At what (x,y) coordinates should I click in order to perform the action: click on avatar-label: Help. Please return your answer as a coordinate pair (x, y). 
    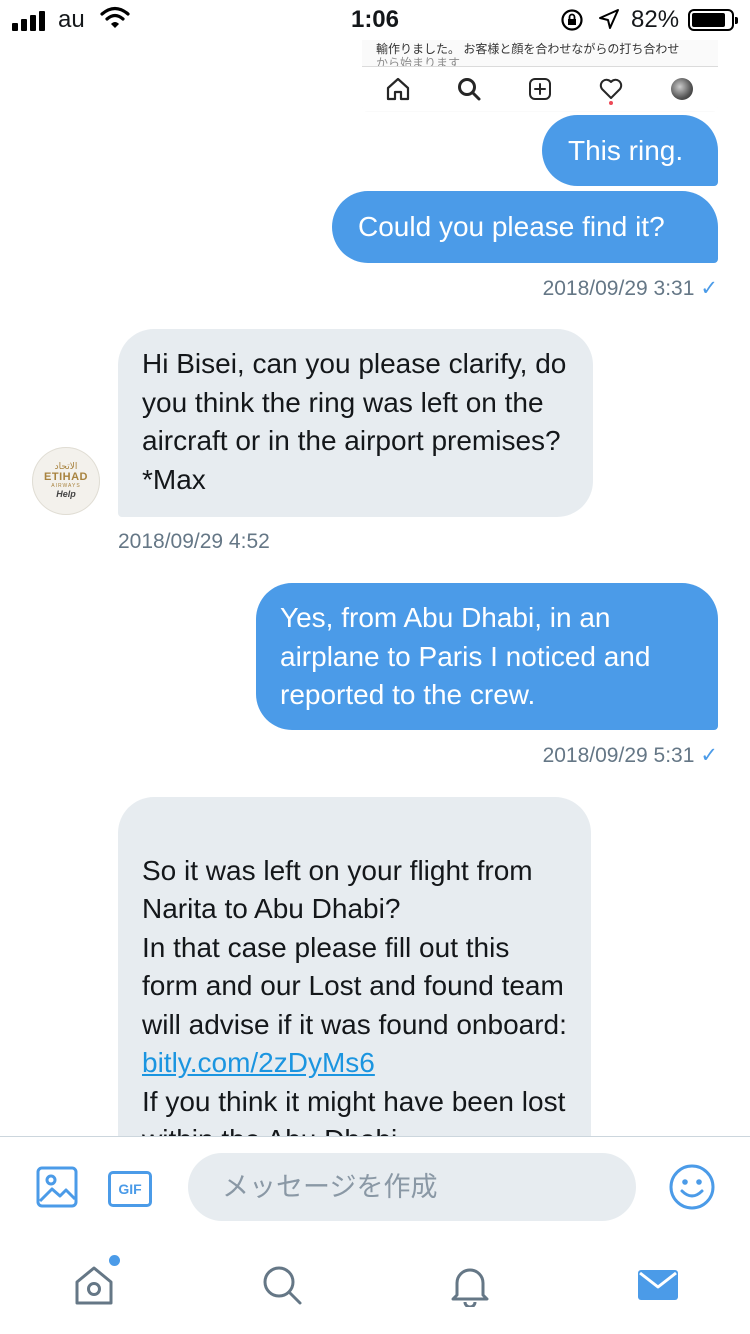
    Looking at the image, I should click on (66, 494).